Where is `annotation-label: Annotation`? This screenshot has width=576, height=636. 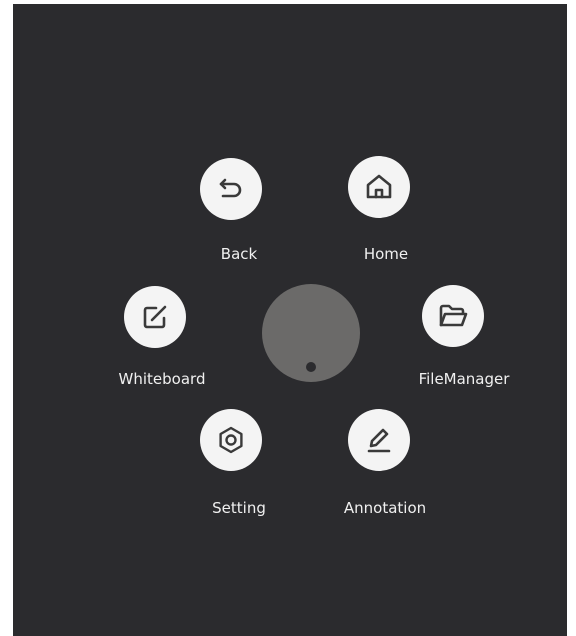
annotation-label: Annotation is located at coordinates (385, 508).